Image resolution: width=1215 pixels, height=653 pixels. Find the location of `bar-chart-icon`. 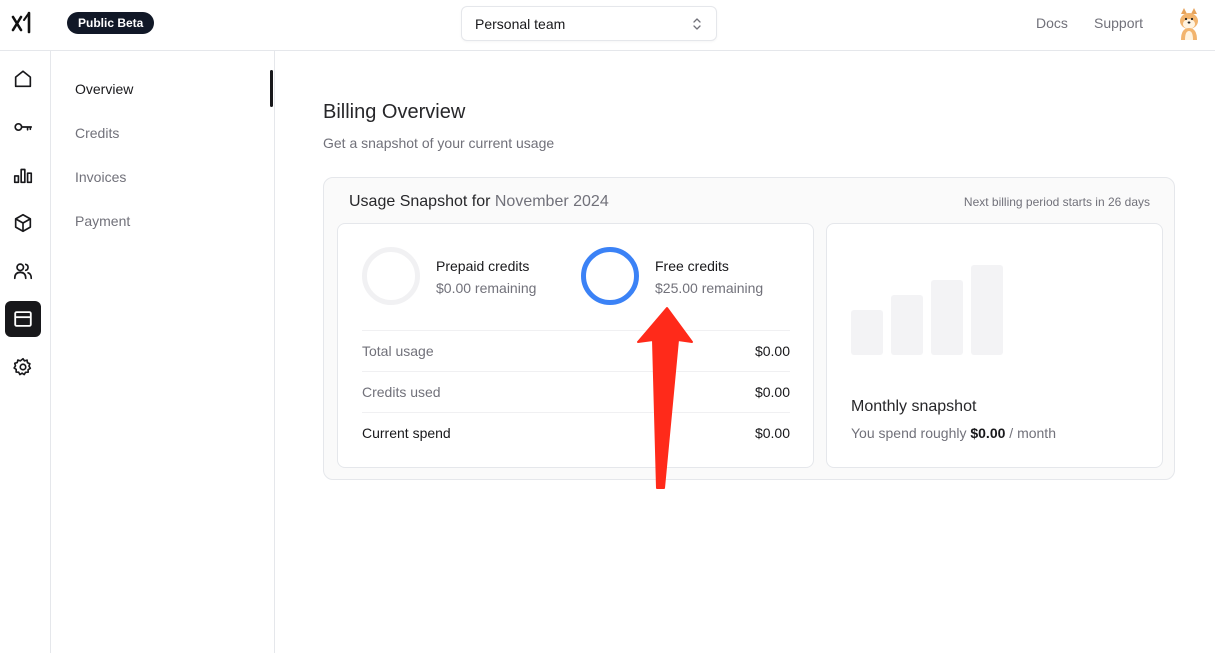

bar-chart-icon is located at coordinates (23, 176).